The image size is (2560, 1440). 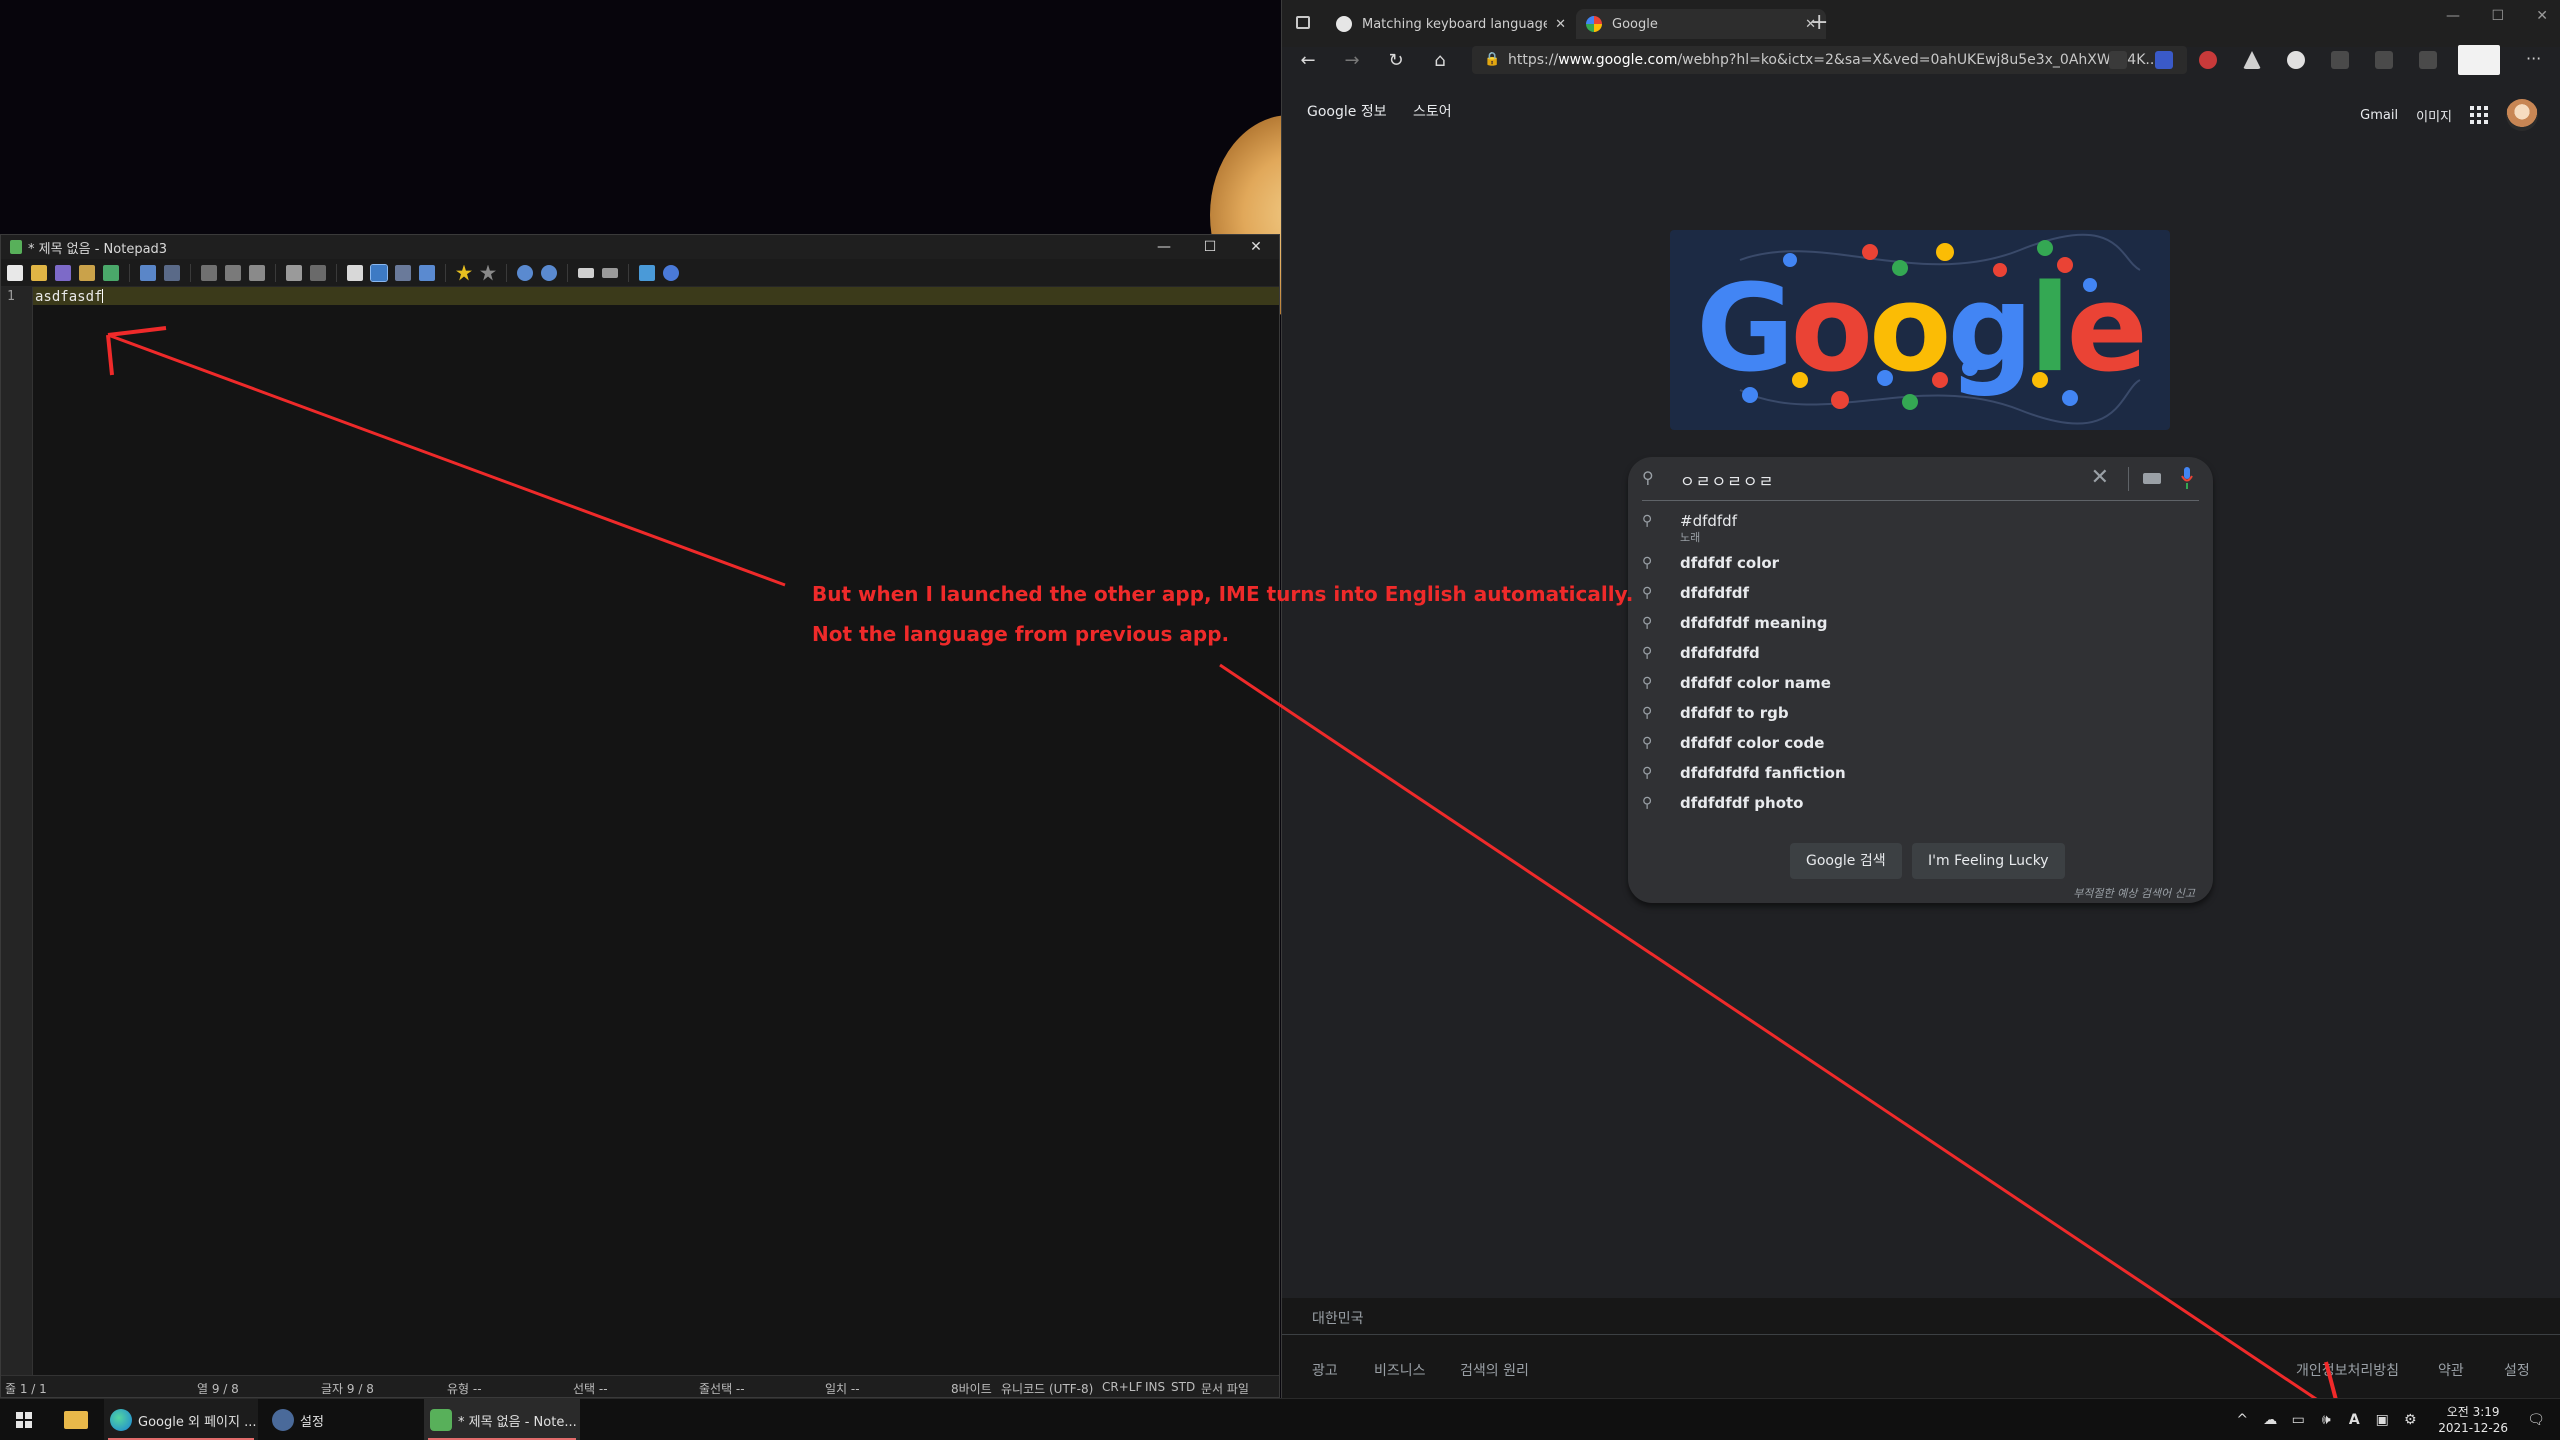 What do you see at coordinates (1920, 527) in the screenshot?
I see `suggestion-item: ⚲ #dfdfdf 노래` at bounding box center [1920, 527].